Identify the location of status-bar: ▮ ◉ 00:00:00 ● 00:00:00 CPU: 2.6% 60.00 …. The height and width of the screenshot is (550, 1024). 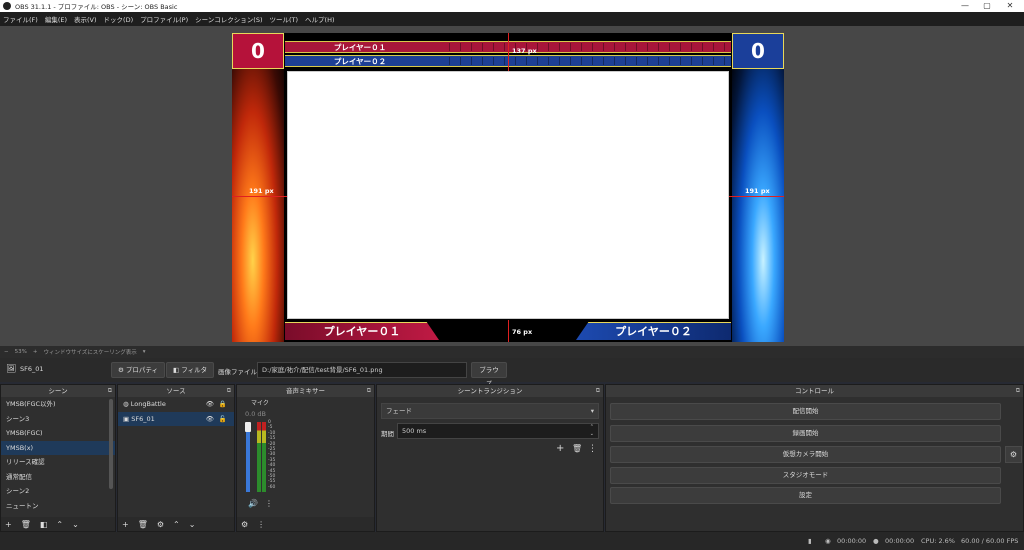
(512, 541).